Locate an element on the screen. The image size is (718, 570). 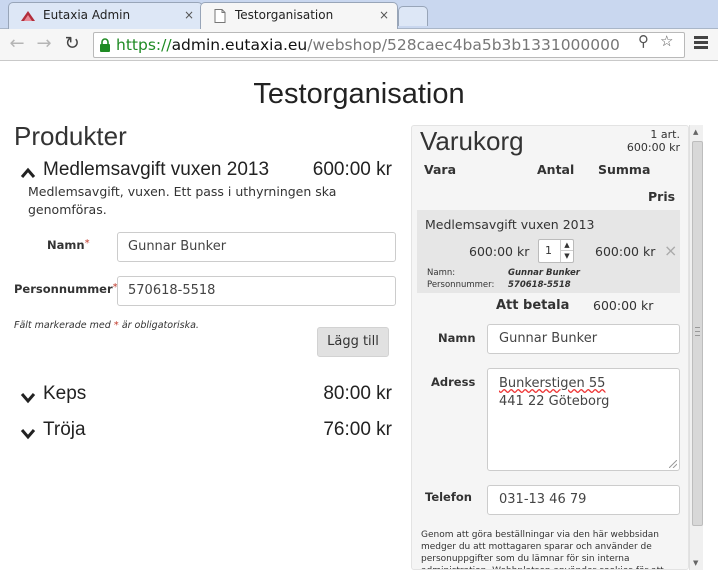
quantity-stepper: 1 ▲ ▼ is located at coordinates (556, 251).